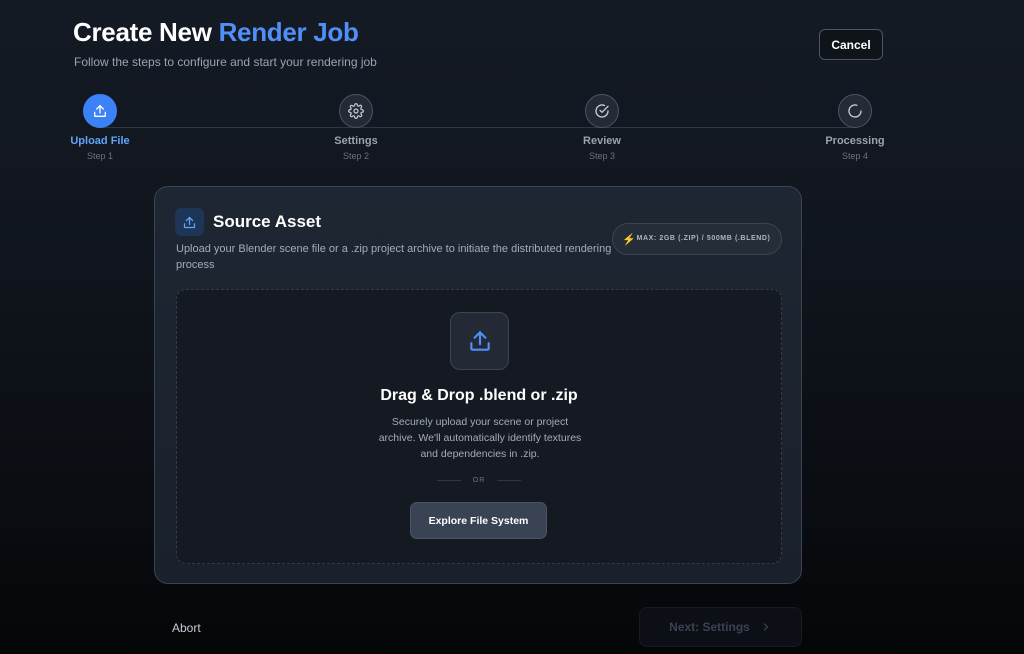 The width and height of the screenshot is (1024, 654). What do you see at coordinates (703, 238) in the screenshot?
I see `limit-text: MAX: 2GB (.ZIP) / 500MB (.BLEND)` at bounding box center [703, 238].